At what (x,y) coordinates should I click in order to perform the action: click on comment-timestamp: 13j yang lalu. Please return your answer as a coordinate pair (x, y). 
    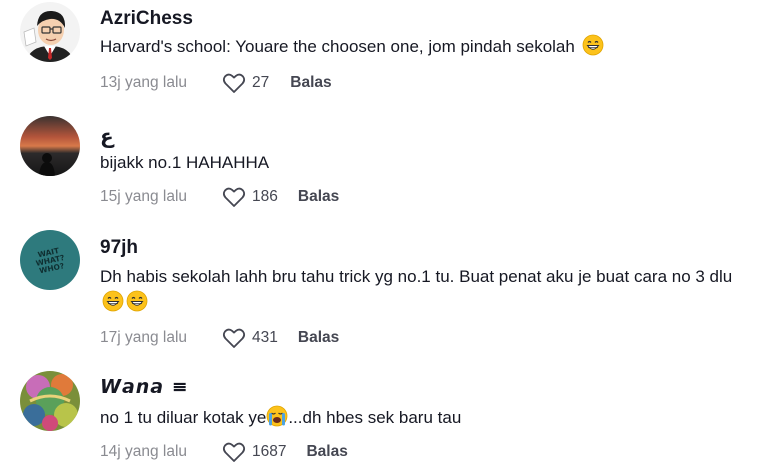
    Looking at the image, I should click on (144, 82).